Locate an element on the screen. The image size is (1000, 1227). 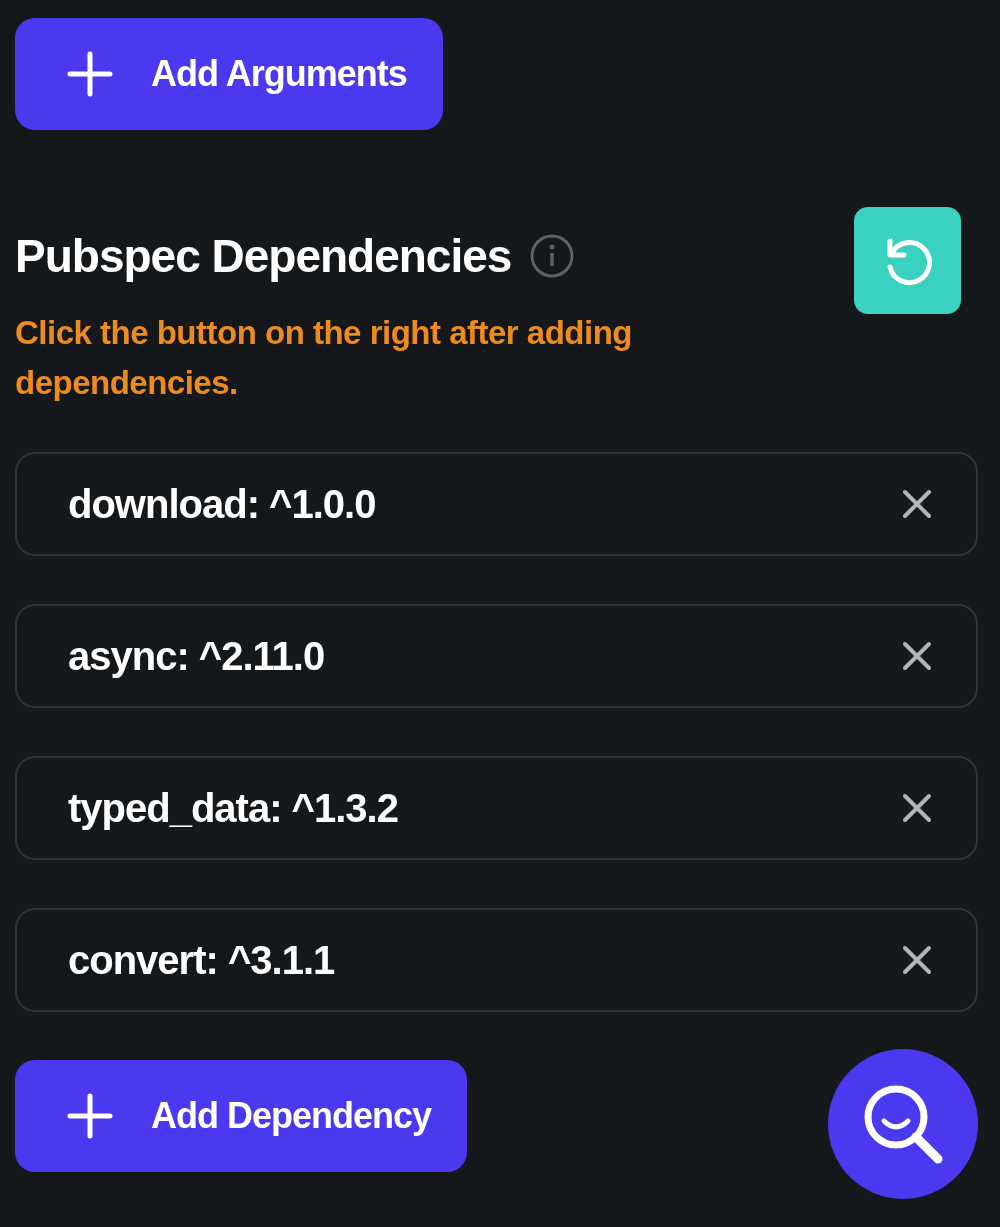
add-arguments-button: Add Arguments is located at coordinates (229, 74).